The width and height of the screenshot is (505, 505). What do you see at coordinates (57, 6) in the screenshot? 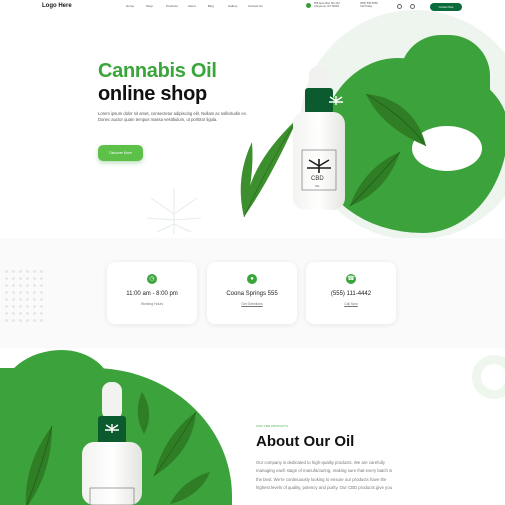
I see `logo: Logo Here` at bounding box center [57, 6].